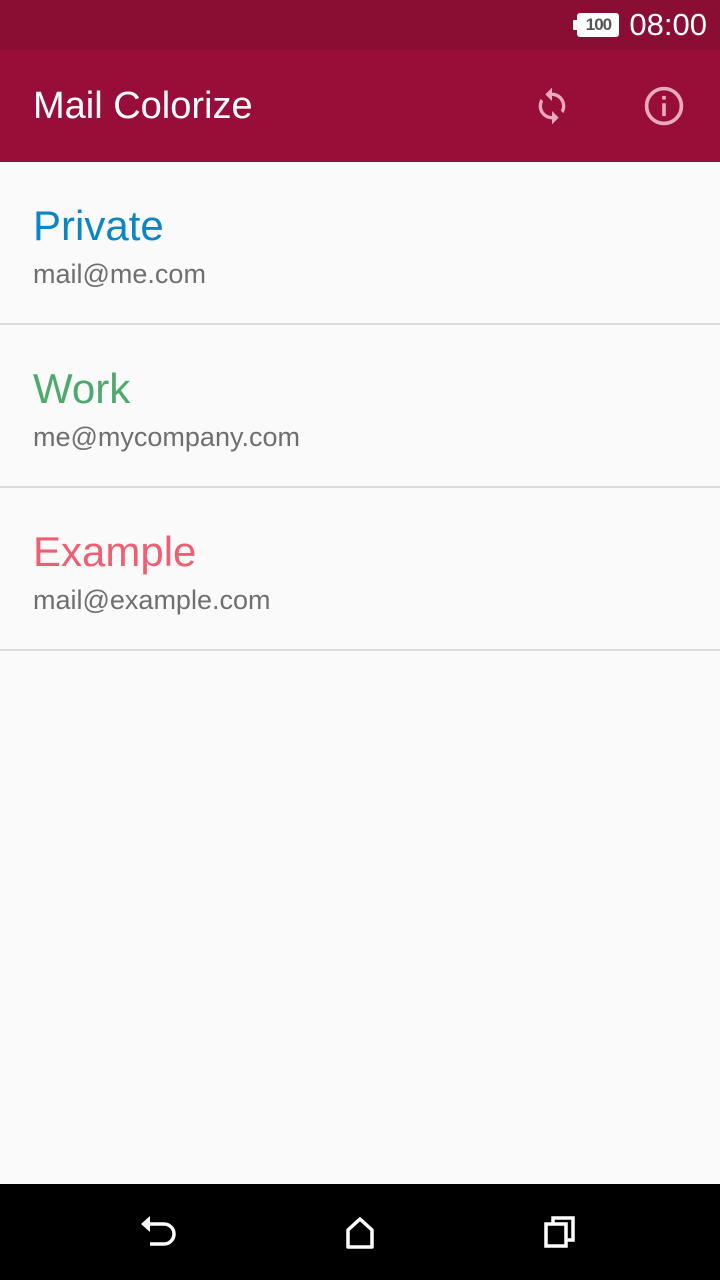 This screenshot has width=720, height=1280. I want to click on sync-icon, so click(552, 106).